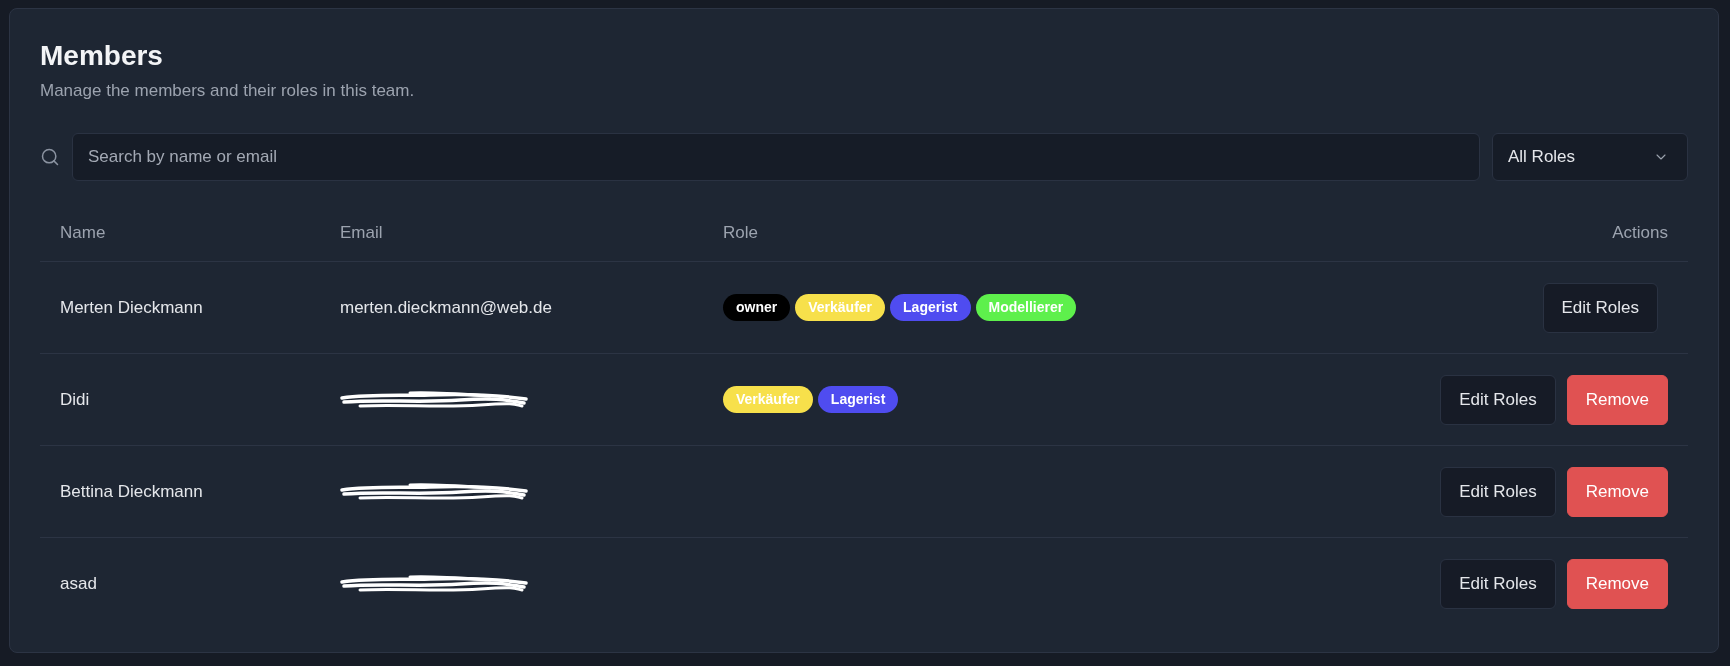  Describe the element at coordinates (776, 157) in the screenshot. I see `search-field: Search by name or email` at that location.